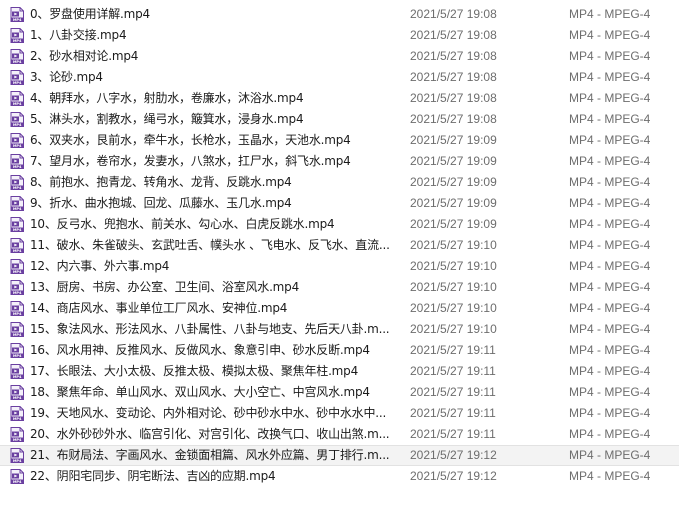 This screenshot has height=508, width=679. I want to click on file-name: 3、论砂.mp4, so click(66, 77).